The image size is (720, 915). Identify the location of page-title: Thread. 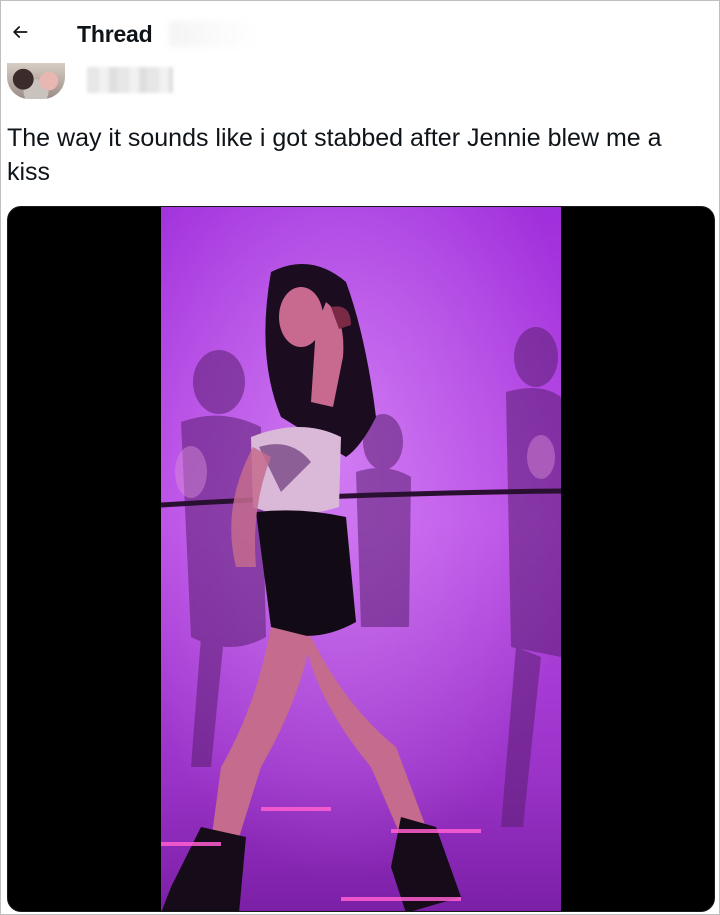
(115, 34).